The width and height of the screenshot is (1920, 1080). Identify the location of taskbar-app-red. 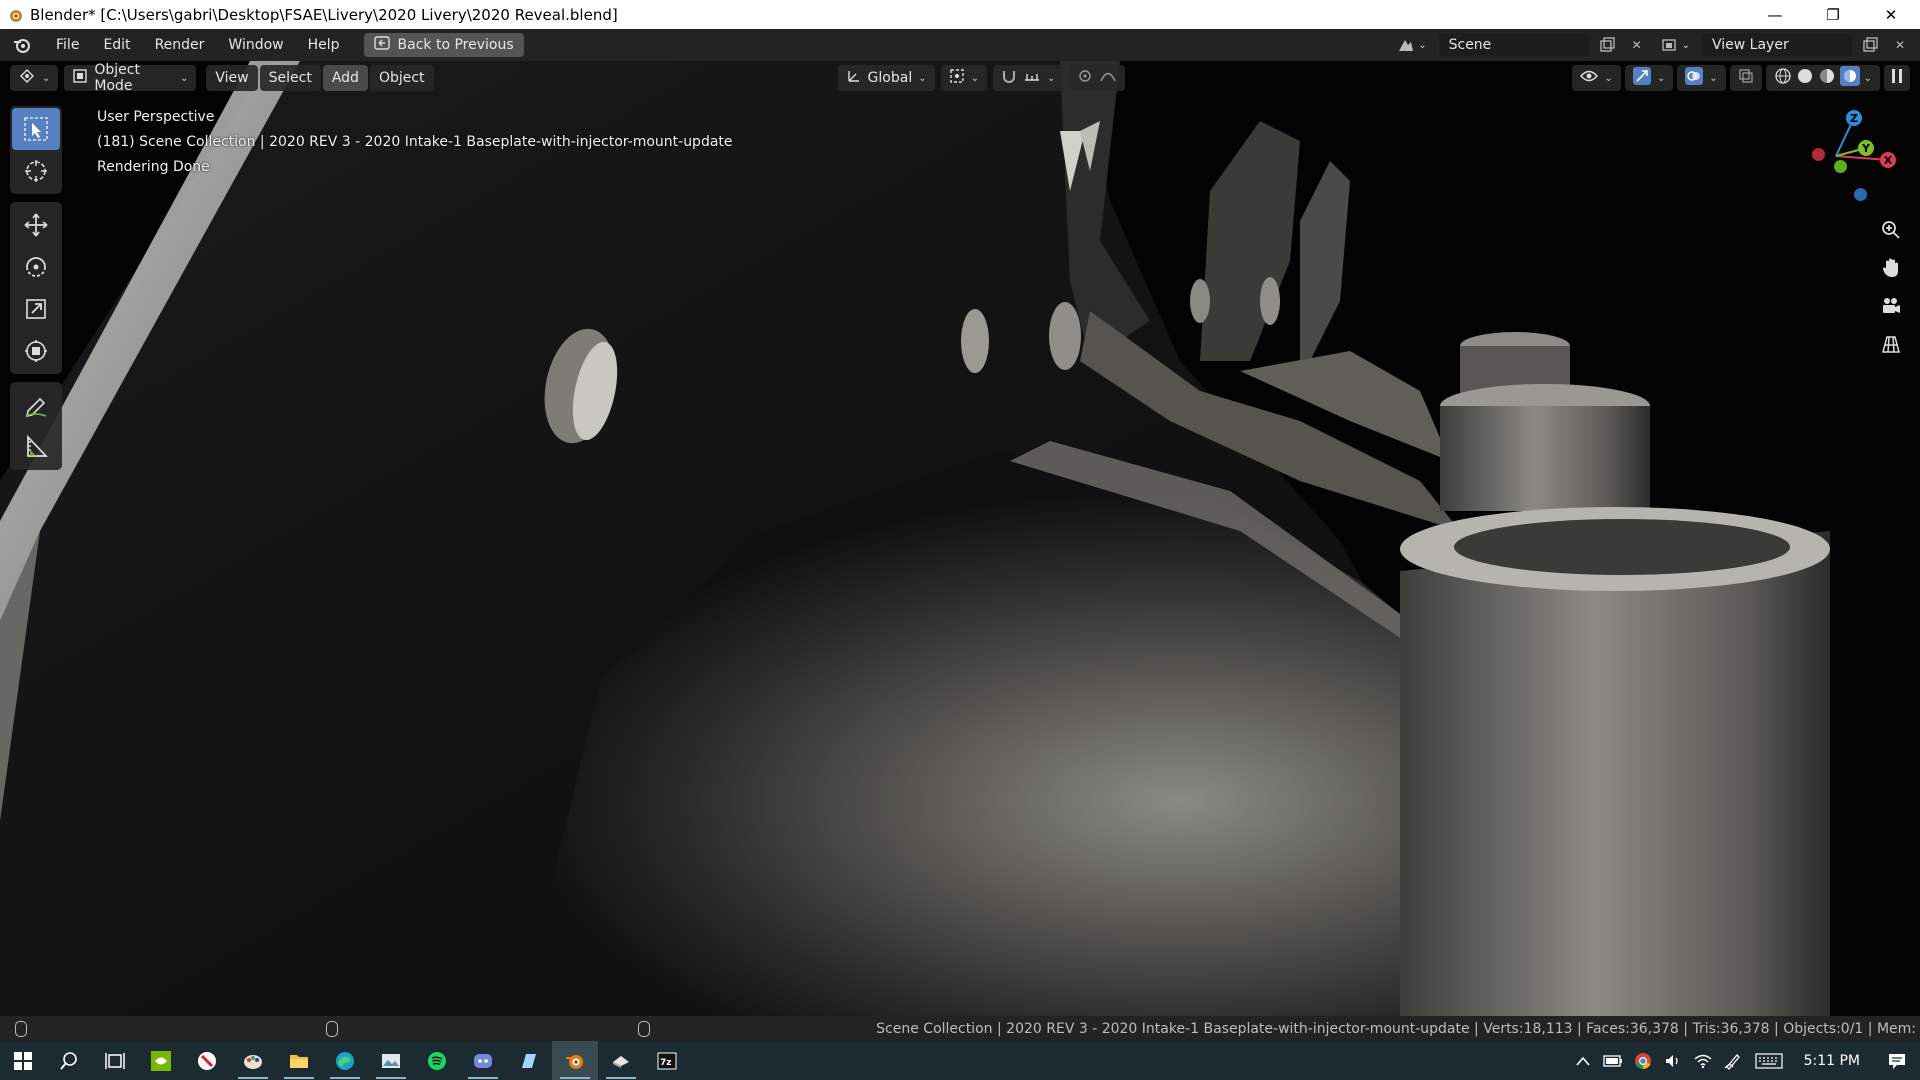
(207, 1060).